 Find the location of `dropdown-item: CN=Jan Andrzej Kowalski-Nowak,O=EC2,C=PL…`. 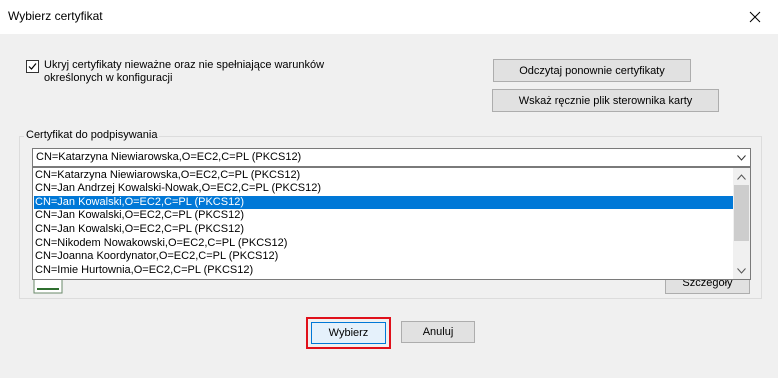

dropdown-item: CN=Jan Andrzej Kowalski-Nowak,O=EC2,C=PL… is located at coordinates (383, 188).